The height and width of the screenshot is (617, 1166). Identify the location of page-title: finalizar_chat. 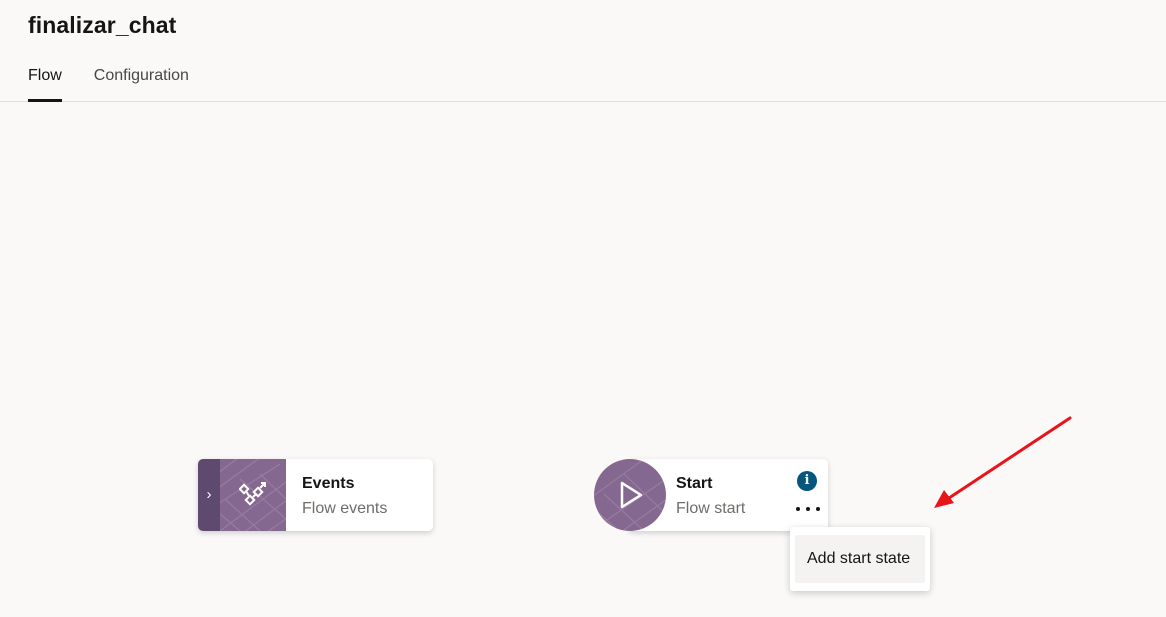
(102, 25).